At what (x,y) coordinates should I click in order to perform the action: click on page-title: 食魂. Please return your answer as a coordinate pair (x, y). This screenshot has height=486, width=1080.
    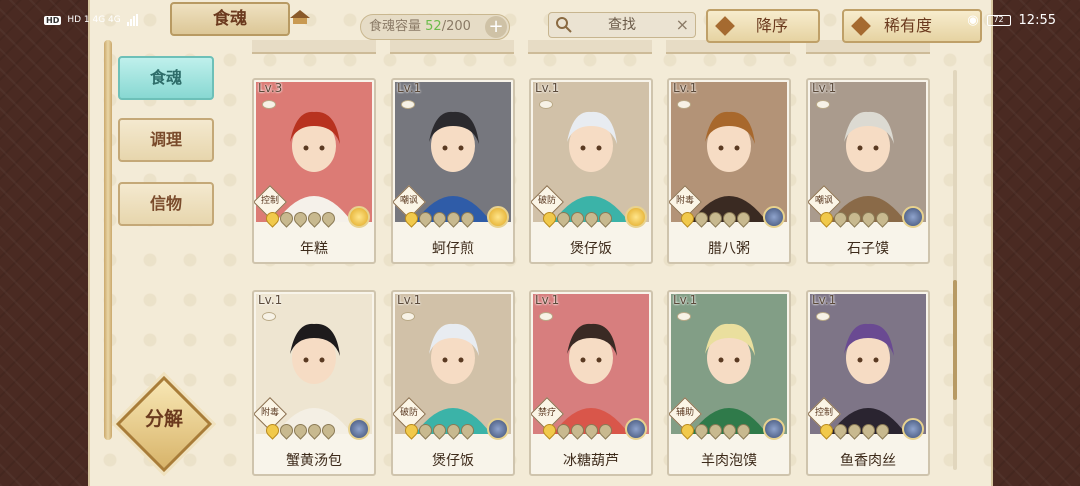
    Looking at the image, I should click on (230, 19).